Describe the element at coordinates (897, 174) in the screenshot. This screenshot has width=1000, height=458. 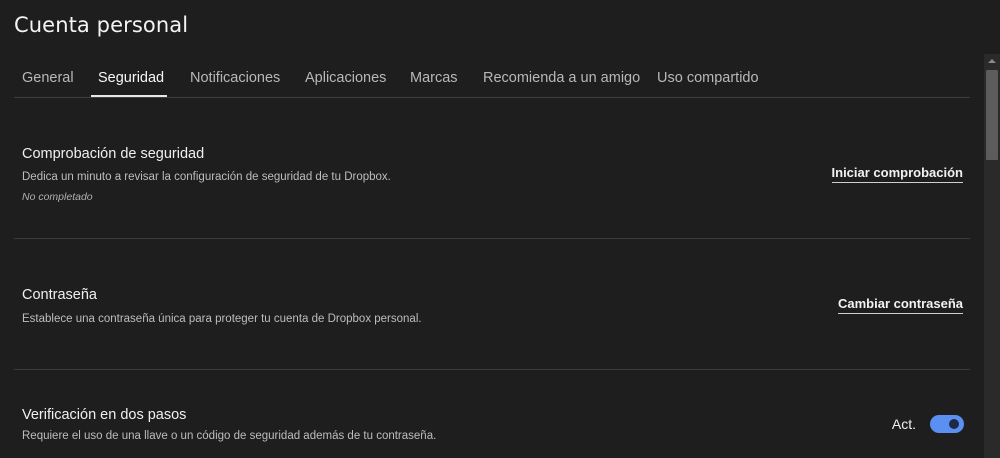
I see `start-security-check-button: Iniciar comprobación` at that location.